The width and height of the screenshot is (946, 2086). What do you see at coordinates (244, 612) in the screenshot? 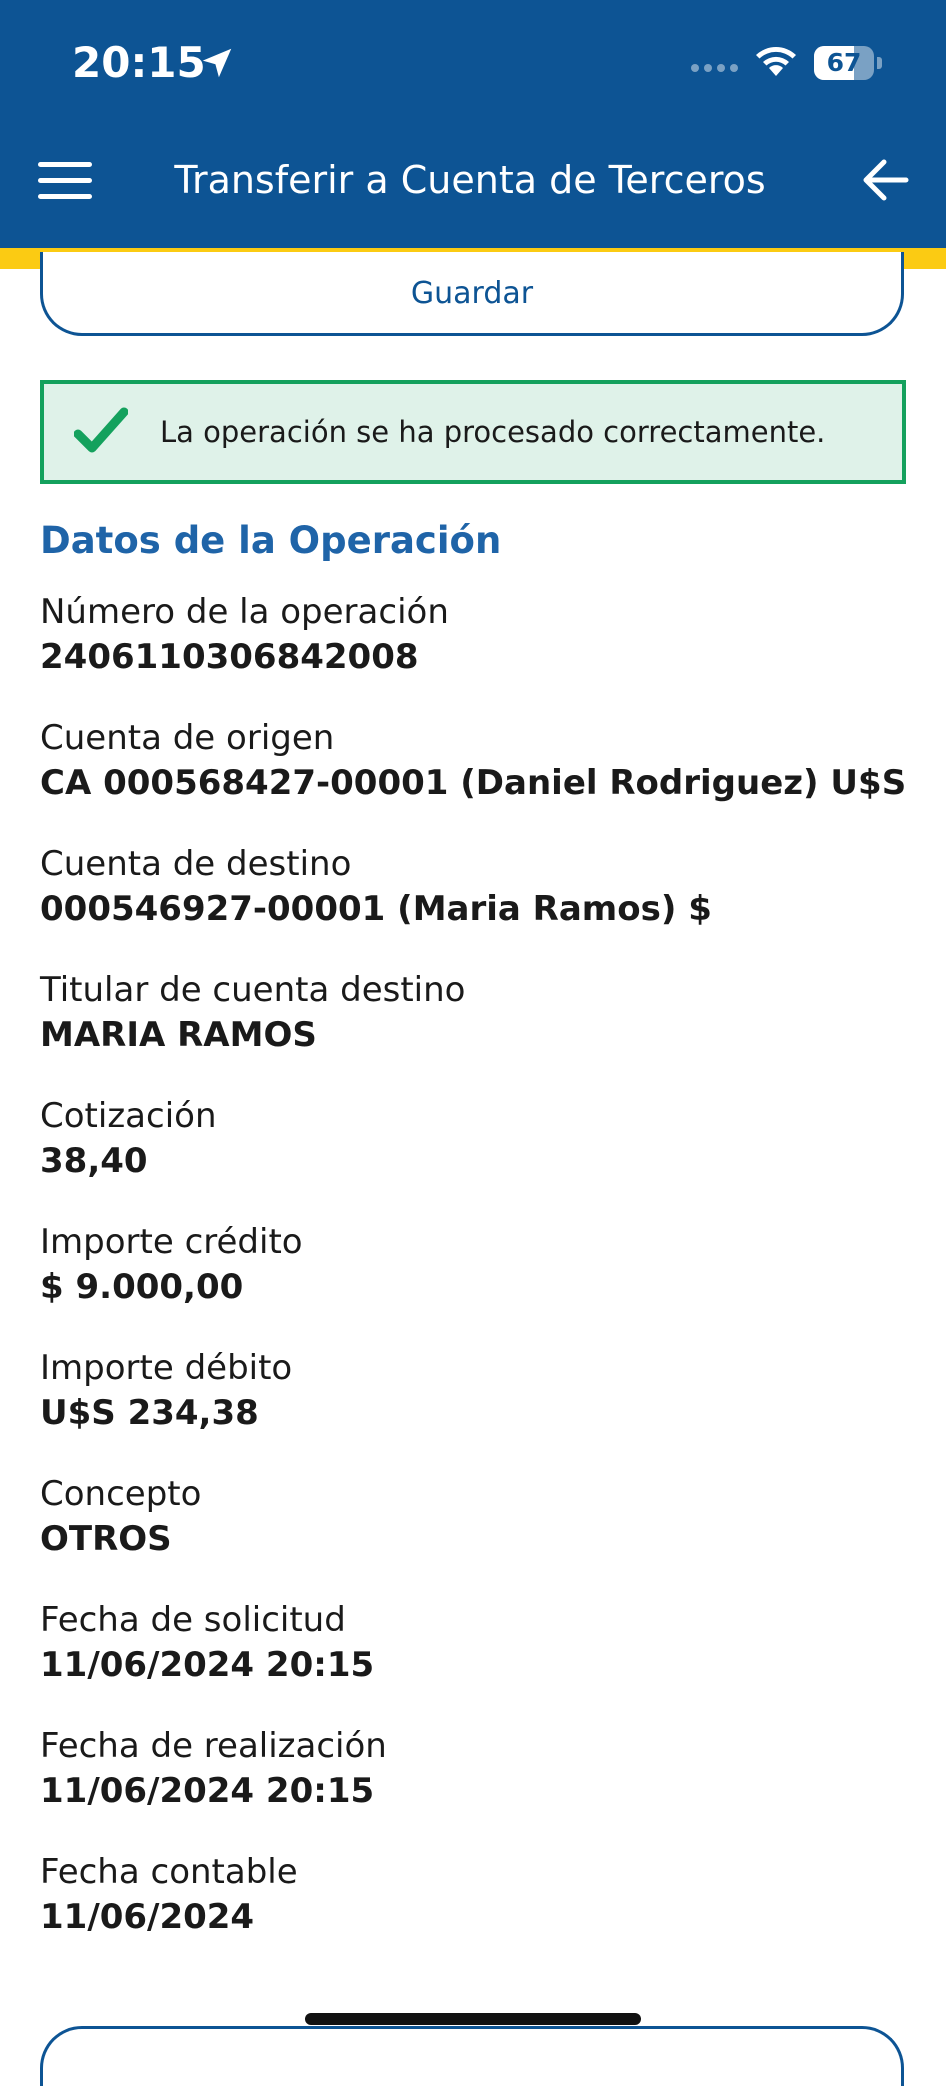
I see `field-label: Número de la operación` at bounding box center [244, 612].